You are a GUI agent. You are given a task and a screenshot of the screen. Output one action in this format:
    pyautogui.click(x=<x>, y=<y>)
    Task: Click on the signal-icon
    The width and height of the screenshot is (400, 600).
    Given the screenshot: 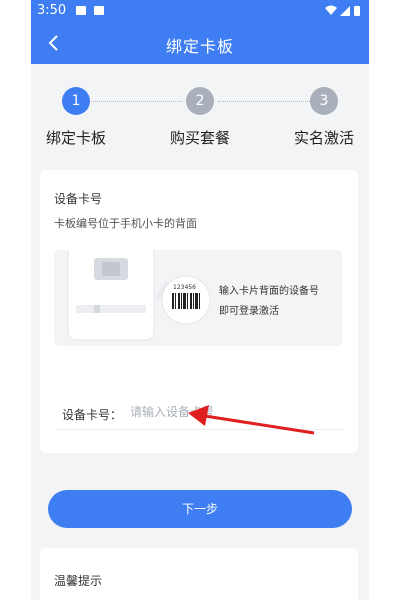 What is the action you would take?
    pyautogui.click(x=345, y=11)
    